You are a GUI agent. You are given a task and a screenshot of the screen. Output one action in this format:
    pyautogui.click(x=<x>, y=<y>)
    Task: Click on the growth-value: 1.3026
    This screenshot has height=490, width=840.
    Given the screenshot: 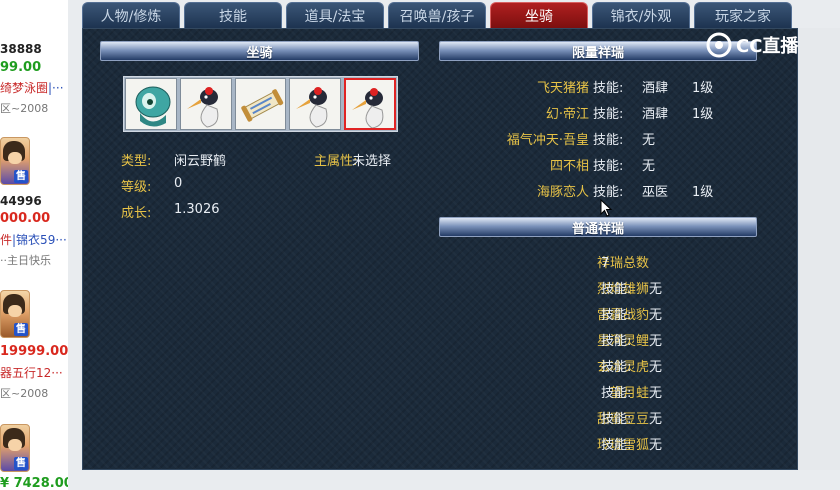 What is the action you would take?
    pyautogui.click(x=197, y=209)
    